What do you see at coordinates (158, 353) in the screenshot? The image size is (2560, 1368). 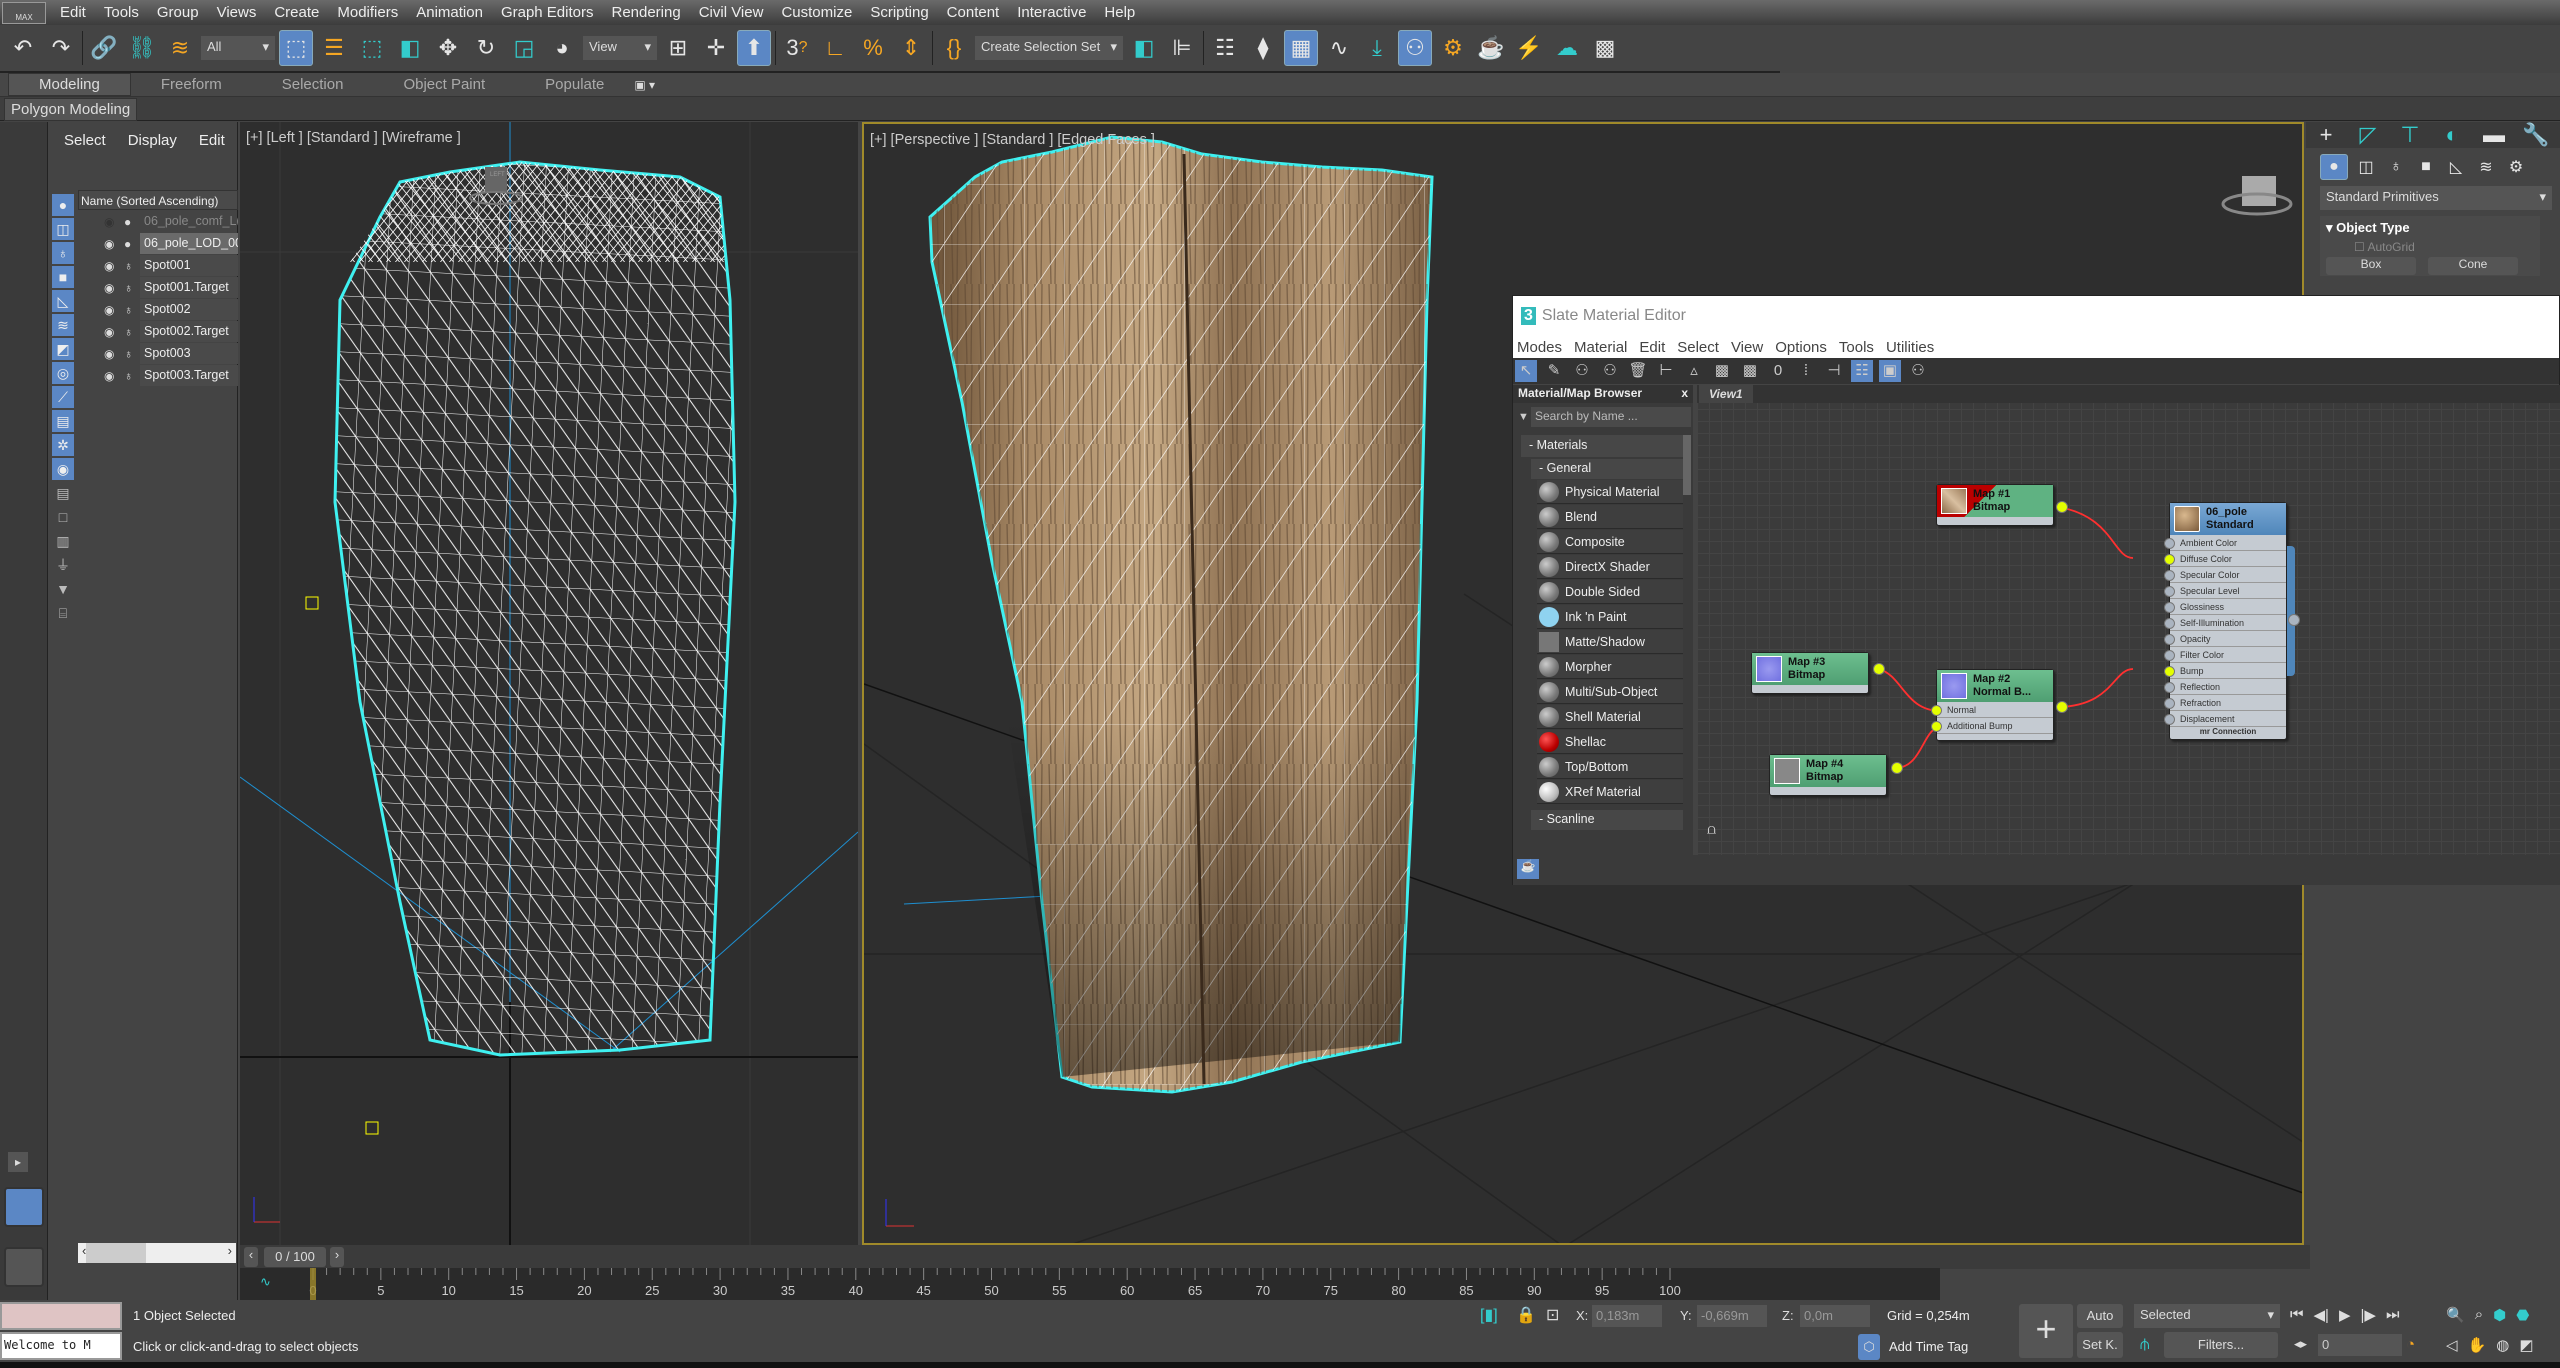 I see `explorer-row: ◉ ♁ Spot003` at bounding box center [158, 353].